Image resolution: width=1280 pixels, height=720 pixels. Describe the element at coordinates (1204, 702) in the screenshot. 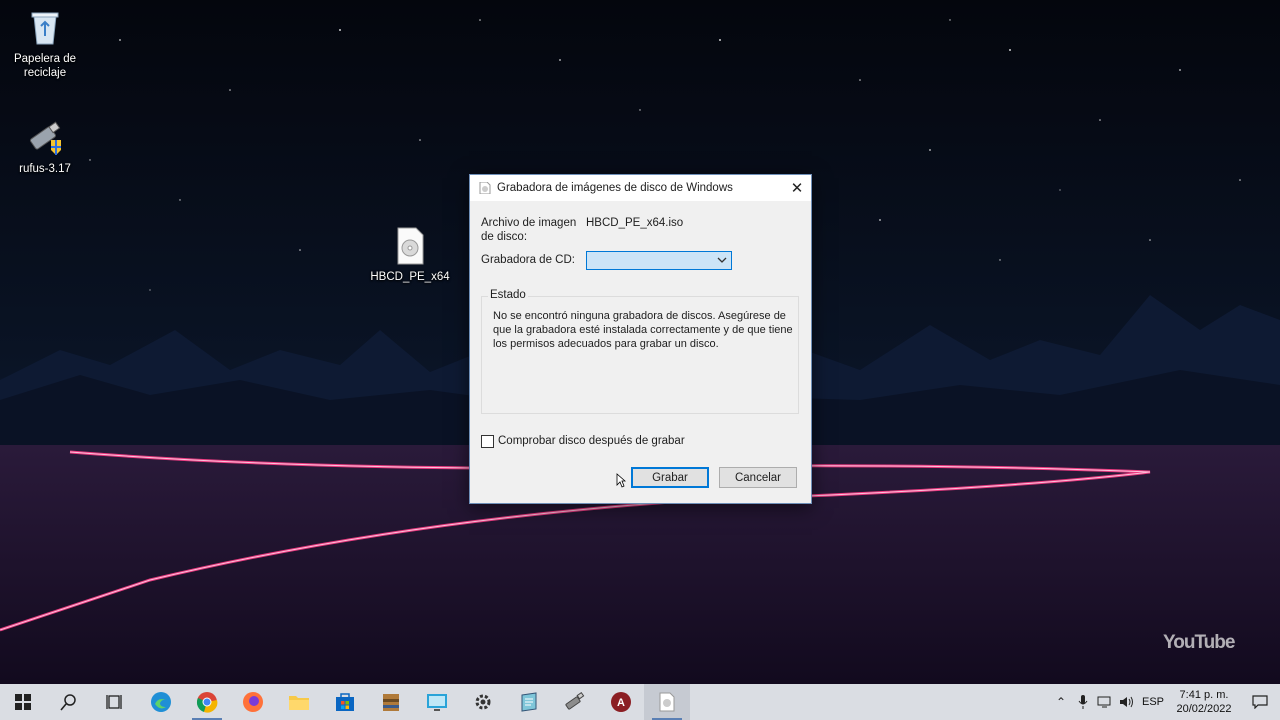

I see `clock: 7:41 p. m. 20/02/2022` at that location.